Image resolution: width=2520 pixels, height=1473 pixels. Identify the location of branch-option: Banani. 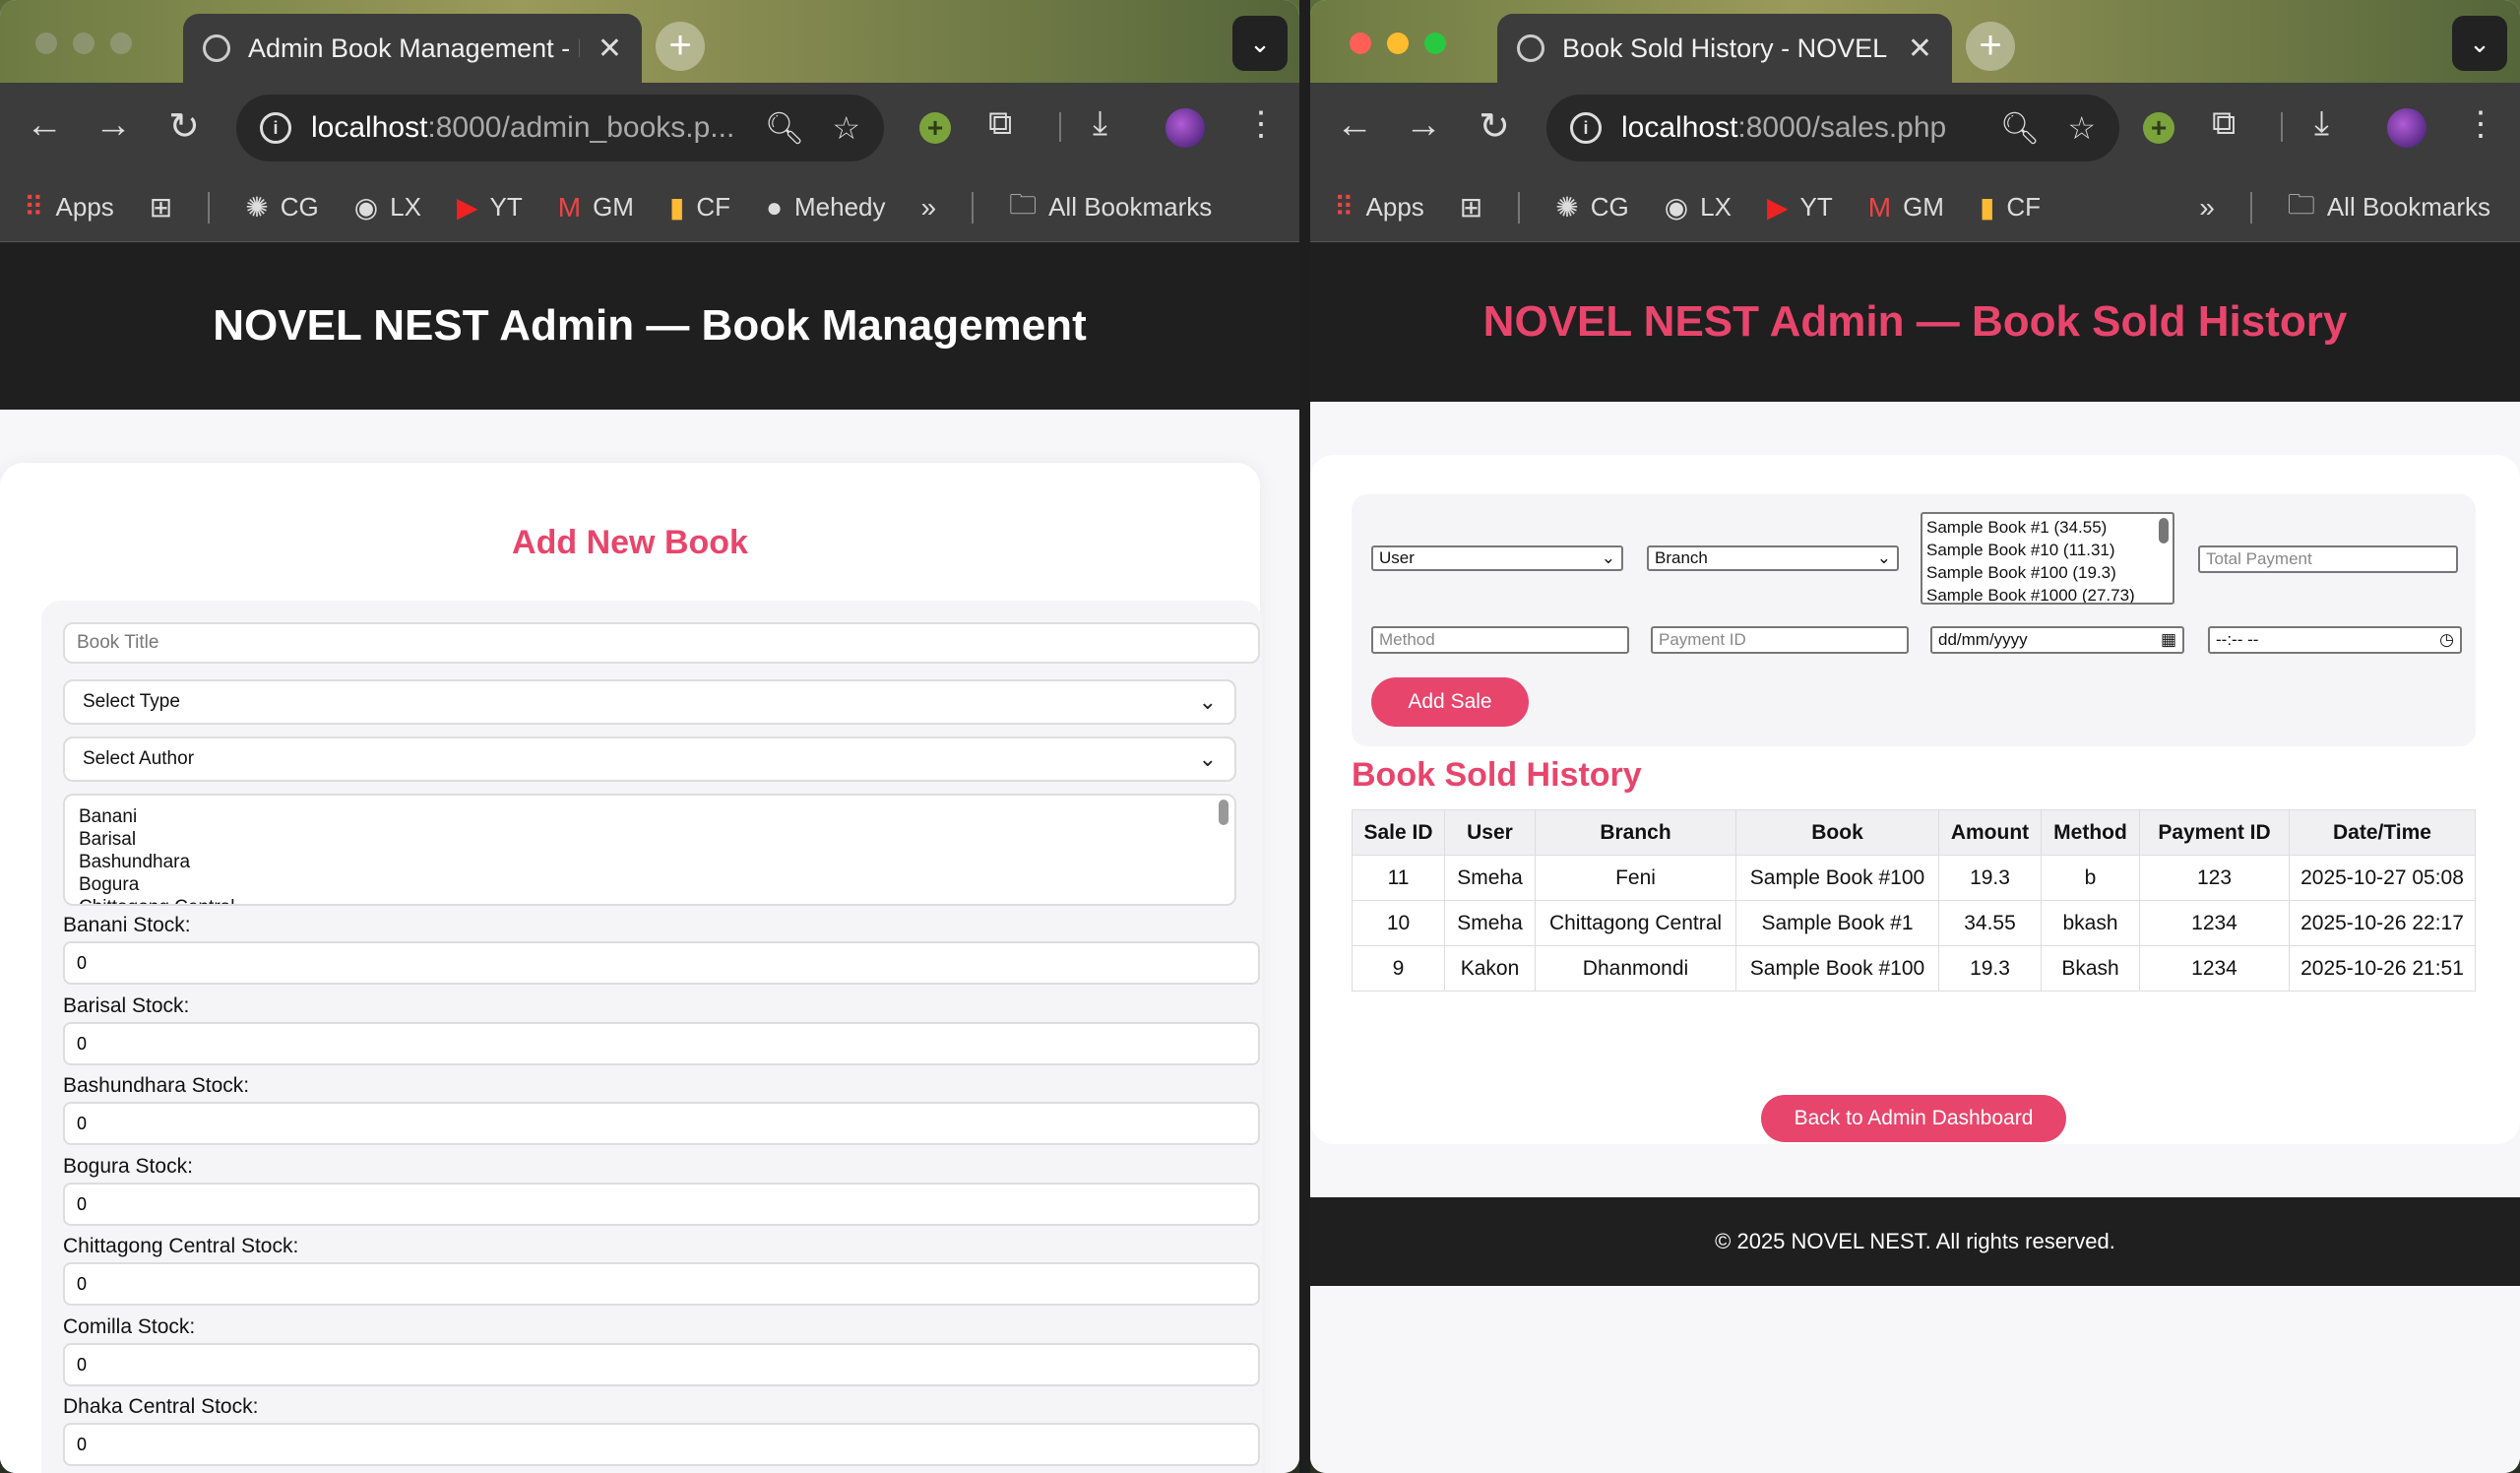
(650, 816).